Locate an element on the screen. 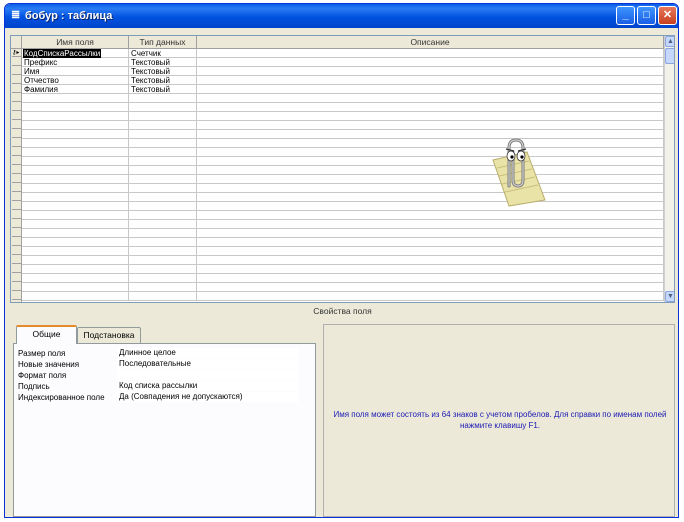 The width and height of the screenshot is (684, 522). primary-key-icon: ⚷▸ is located at coordinates (16, 53).